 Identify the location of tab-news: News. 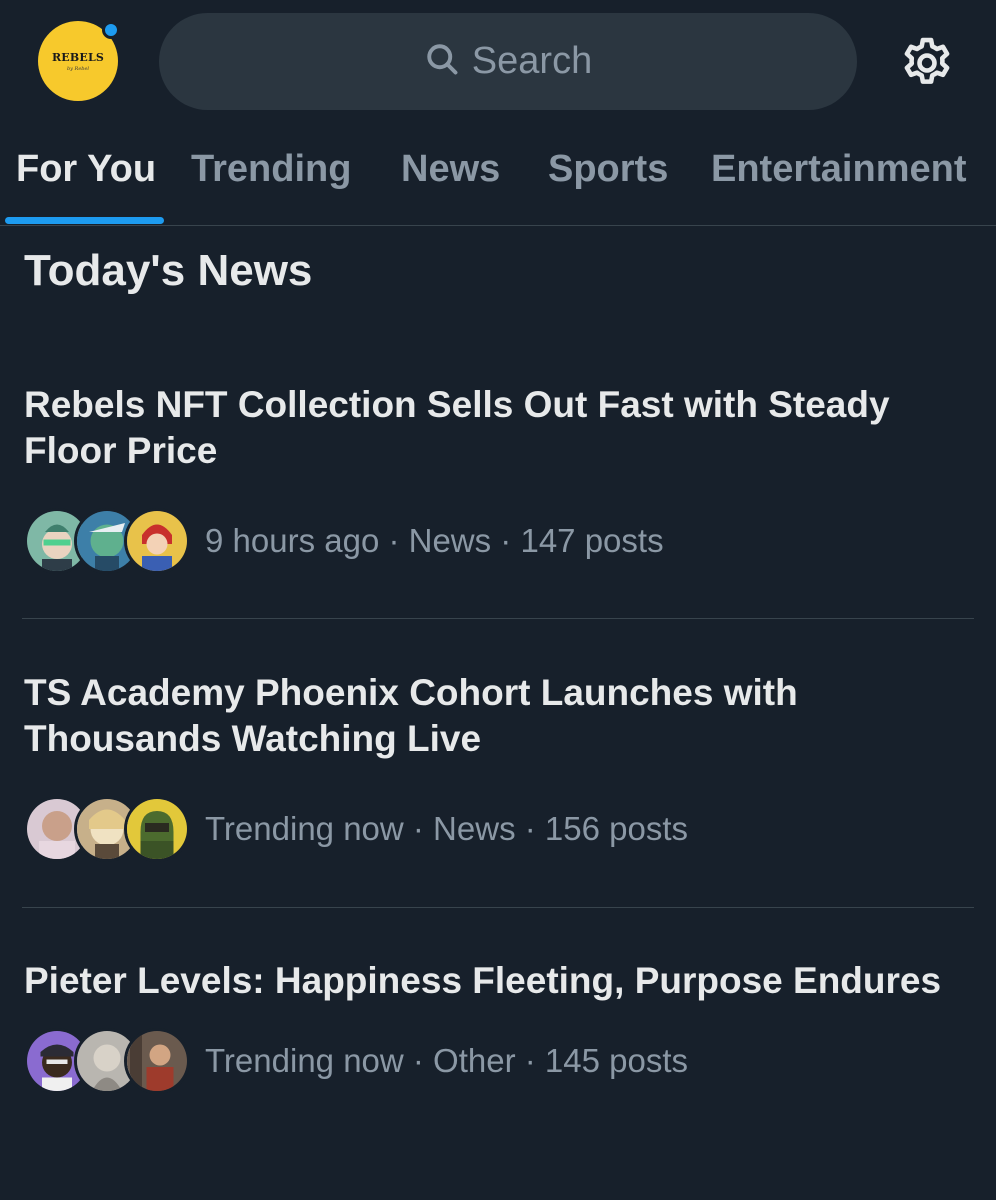
(450, 169).